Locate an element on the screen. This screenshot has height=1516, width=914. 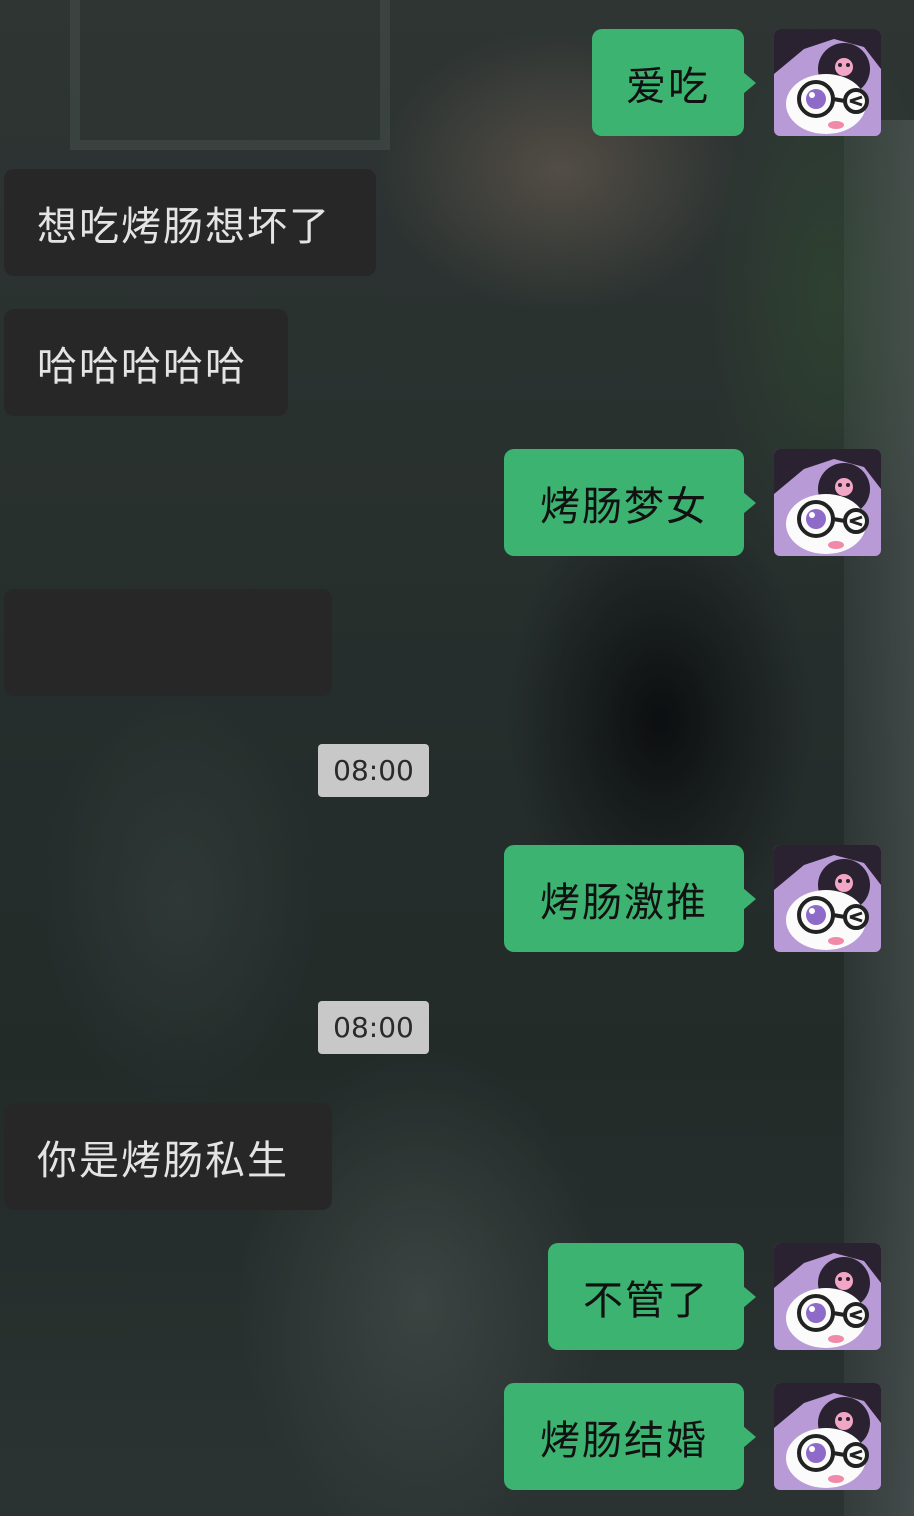
outgoing-message: 烤肠梦女 is located at coordinates (630, 502).